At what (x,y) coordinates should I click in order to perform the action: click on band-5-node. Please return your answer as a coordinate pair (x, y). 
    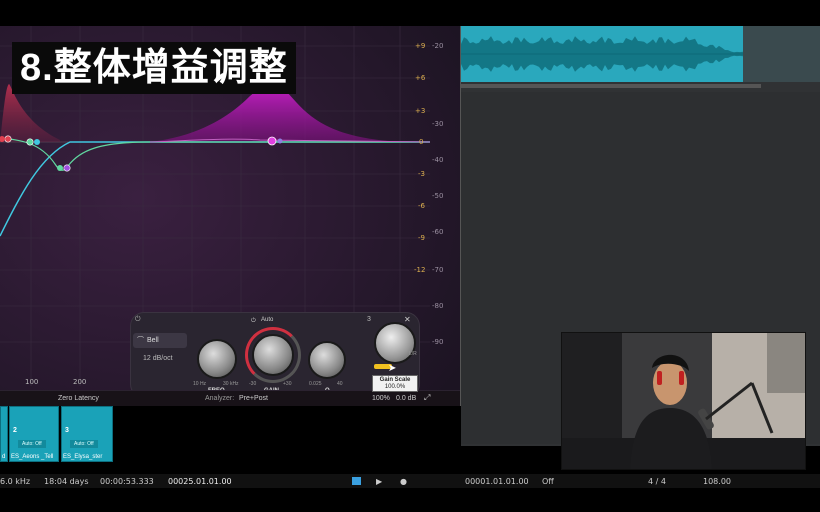
    Looking at the image, I should click on (67, 168).